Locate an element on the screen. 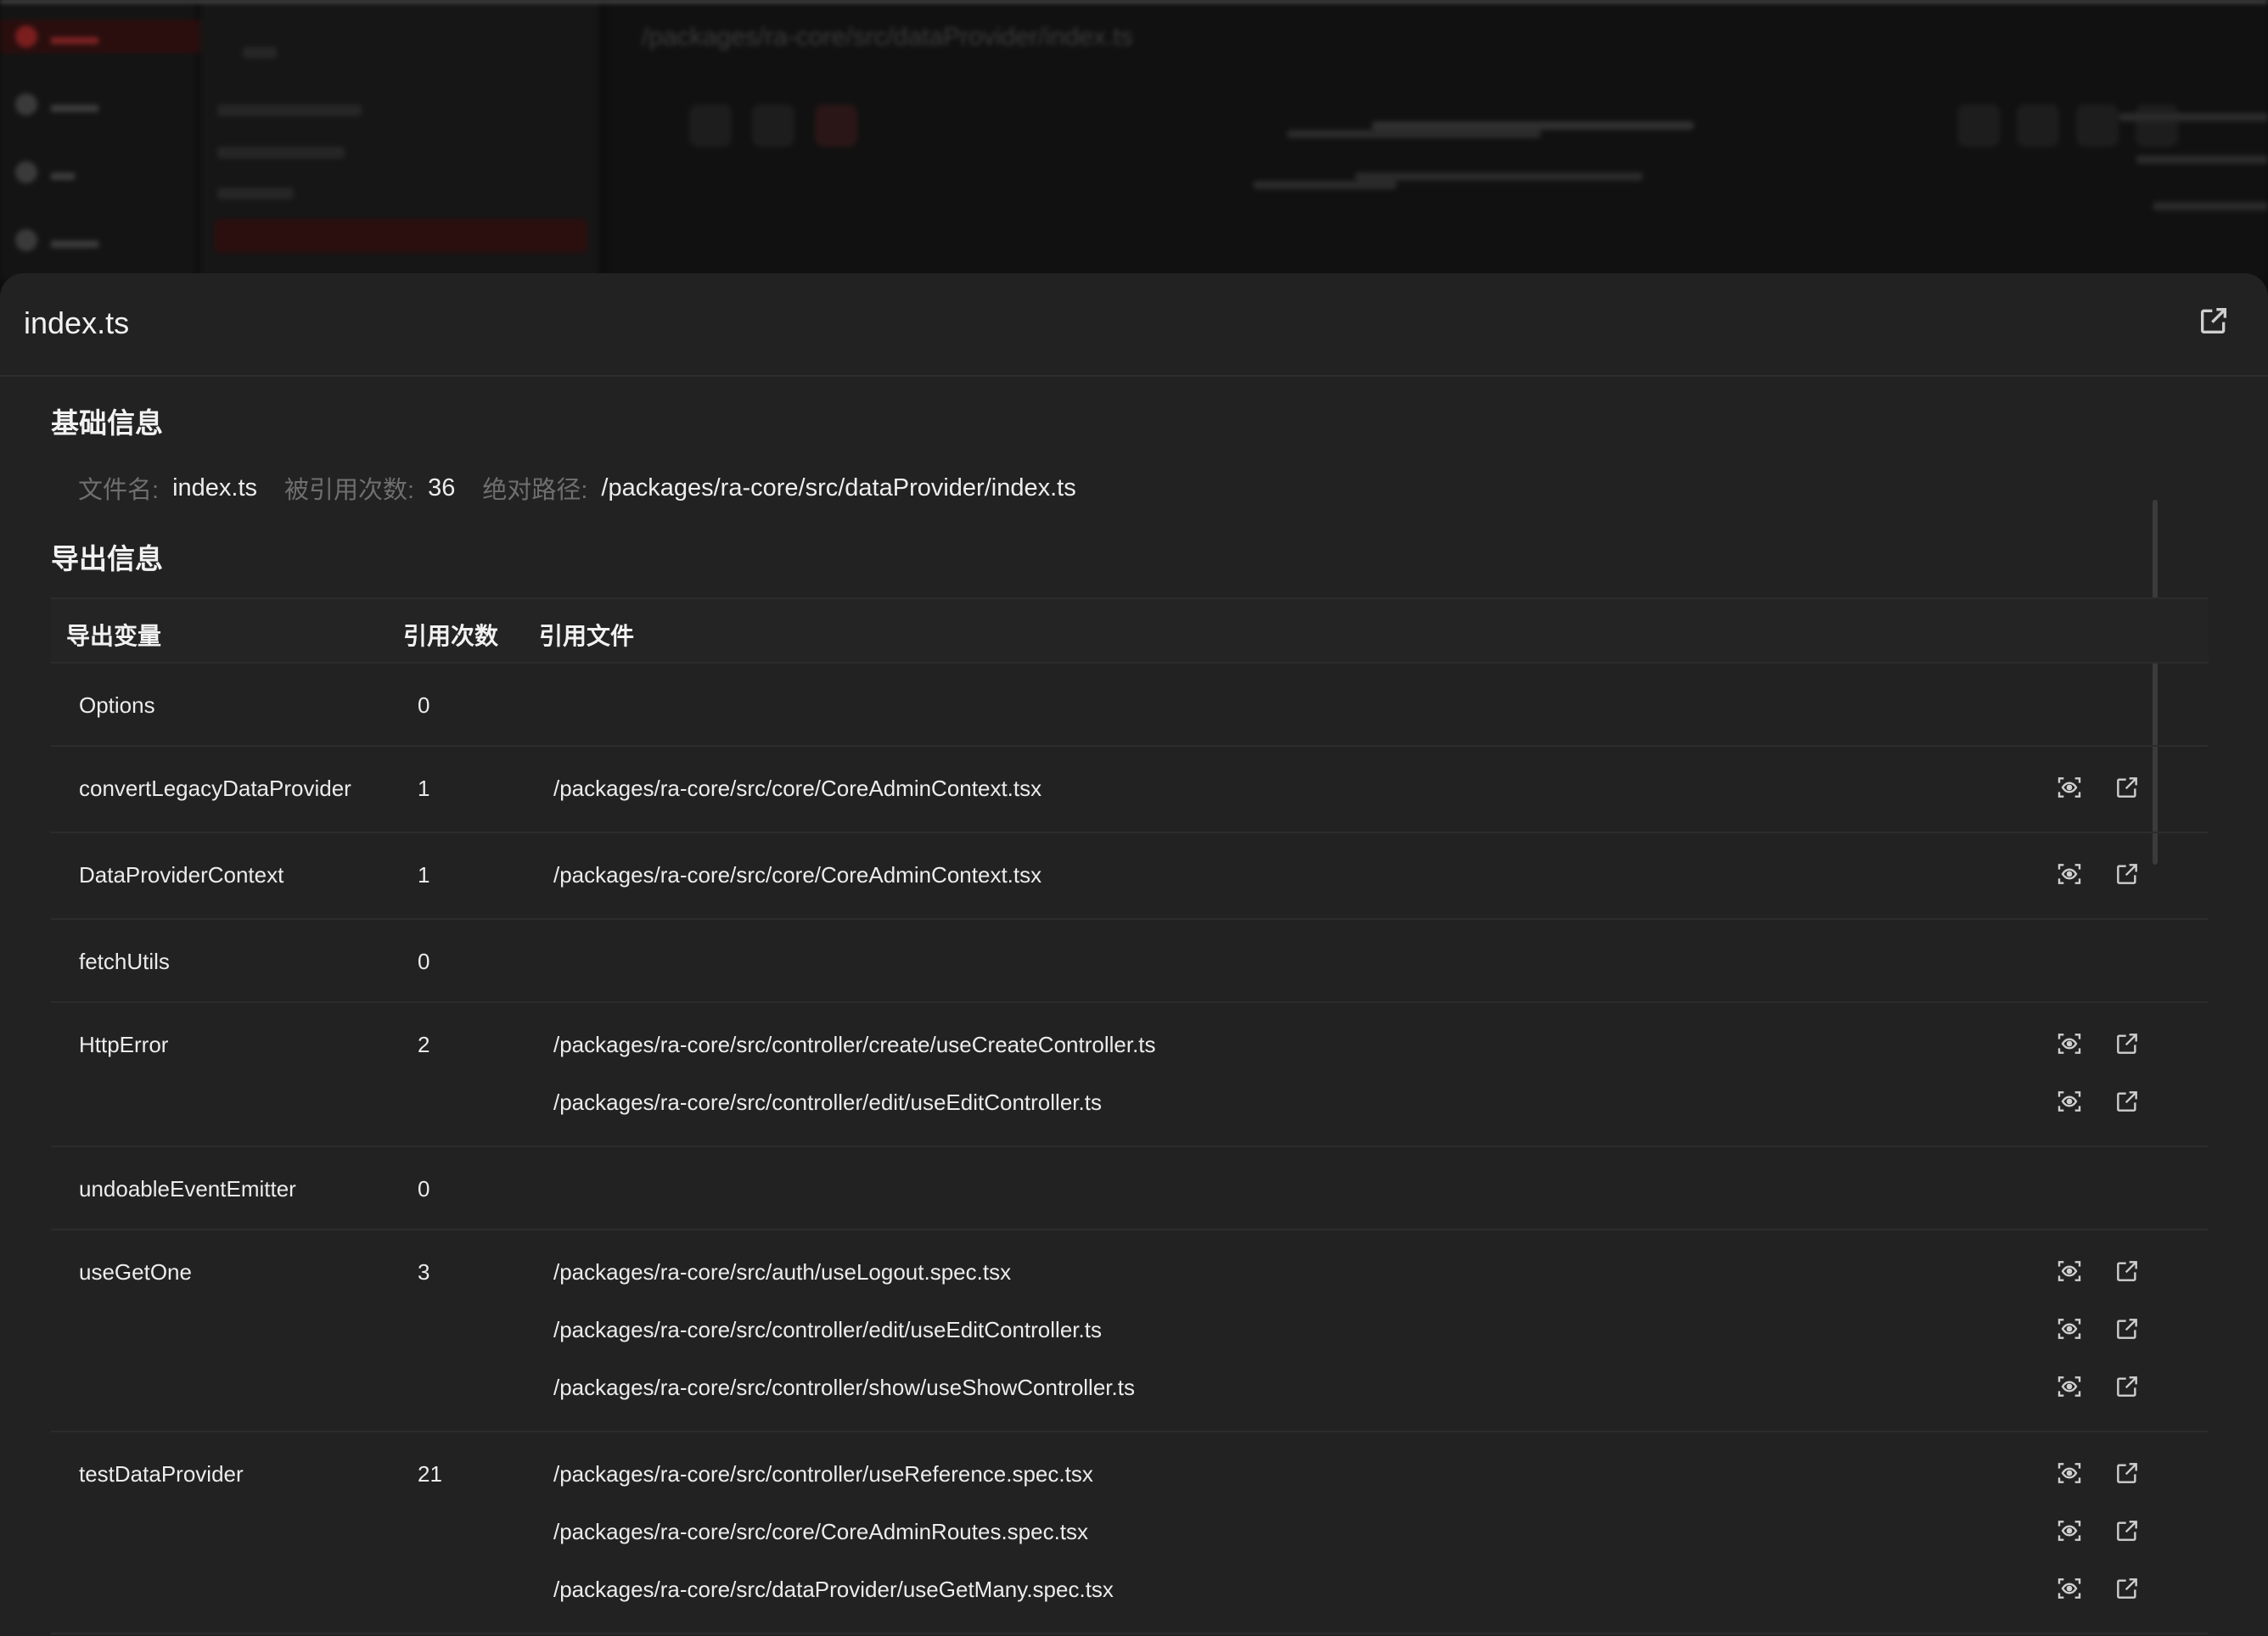 The image size is (2268, 1636). table-row: undoableEventEmitter 0 is located at coordinates (1130, 1188).